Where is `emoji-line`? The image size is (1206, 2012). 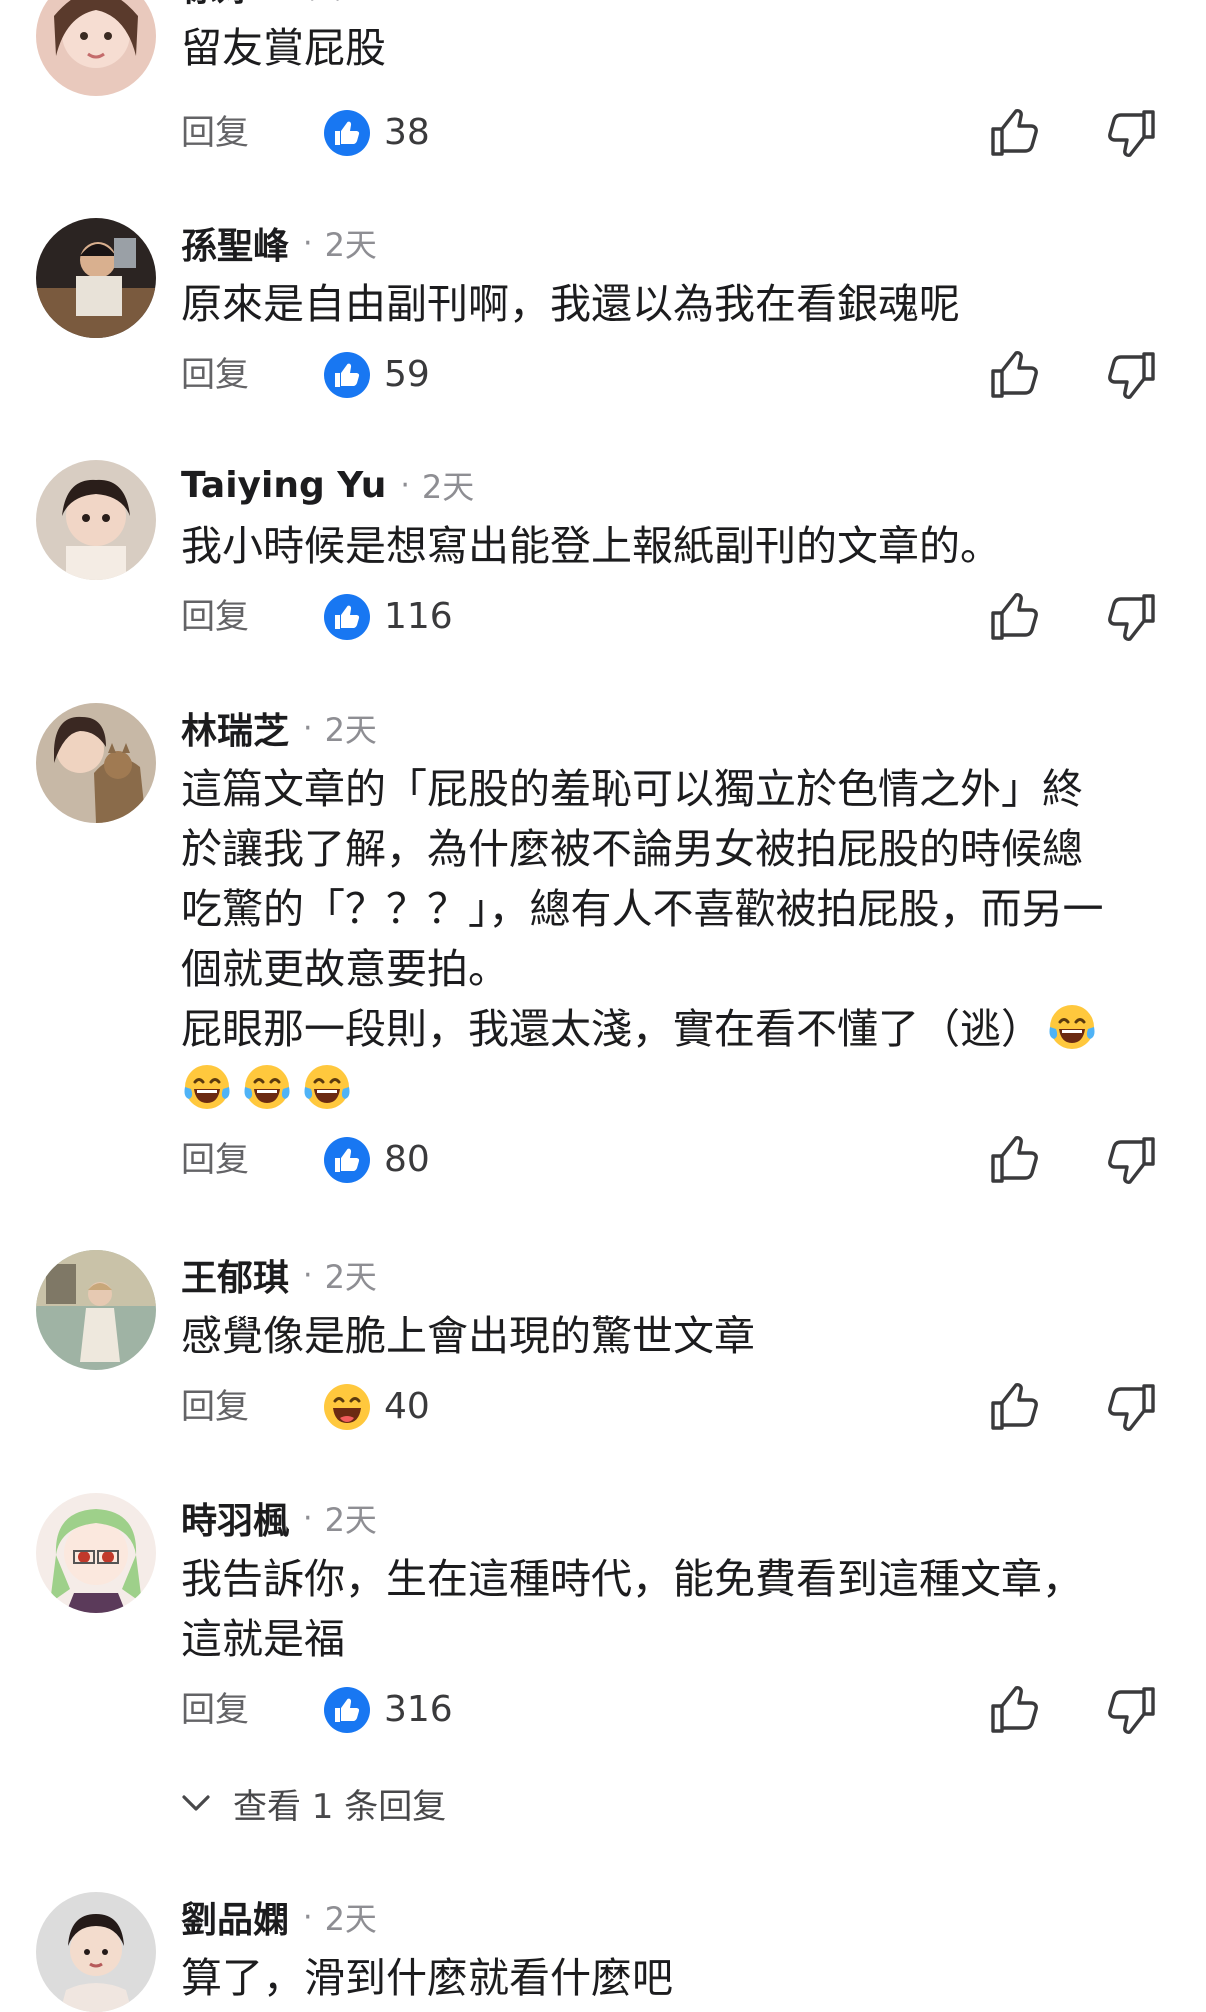 emoji-line is located at coordinates (674, 1089).